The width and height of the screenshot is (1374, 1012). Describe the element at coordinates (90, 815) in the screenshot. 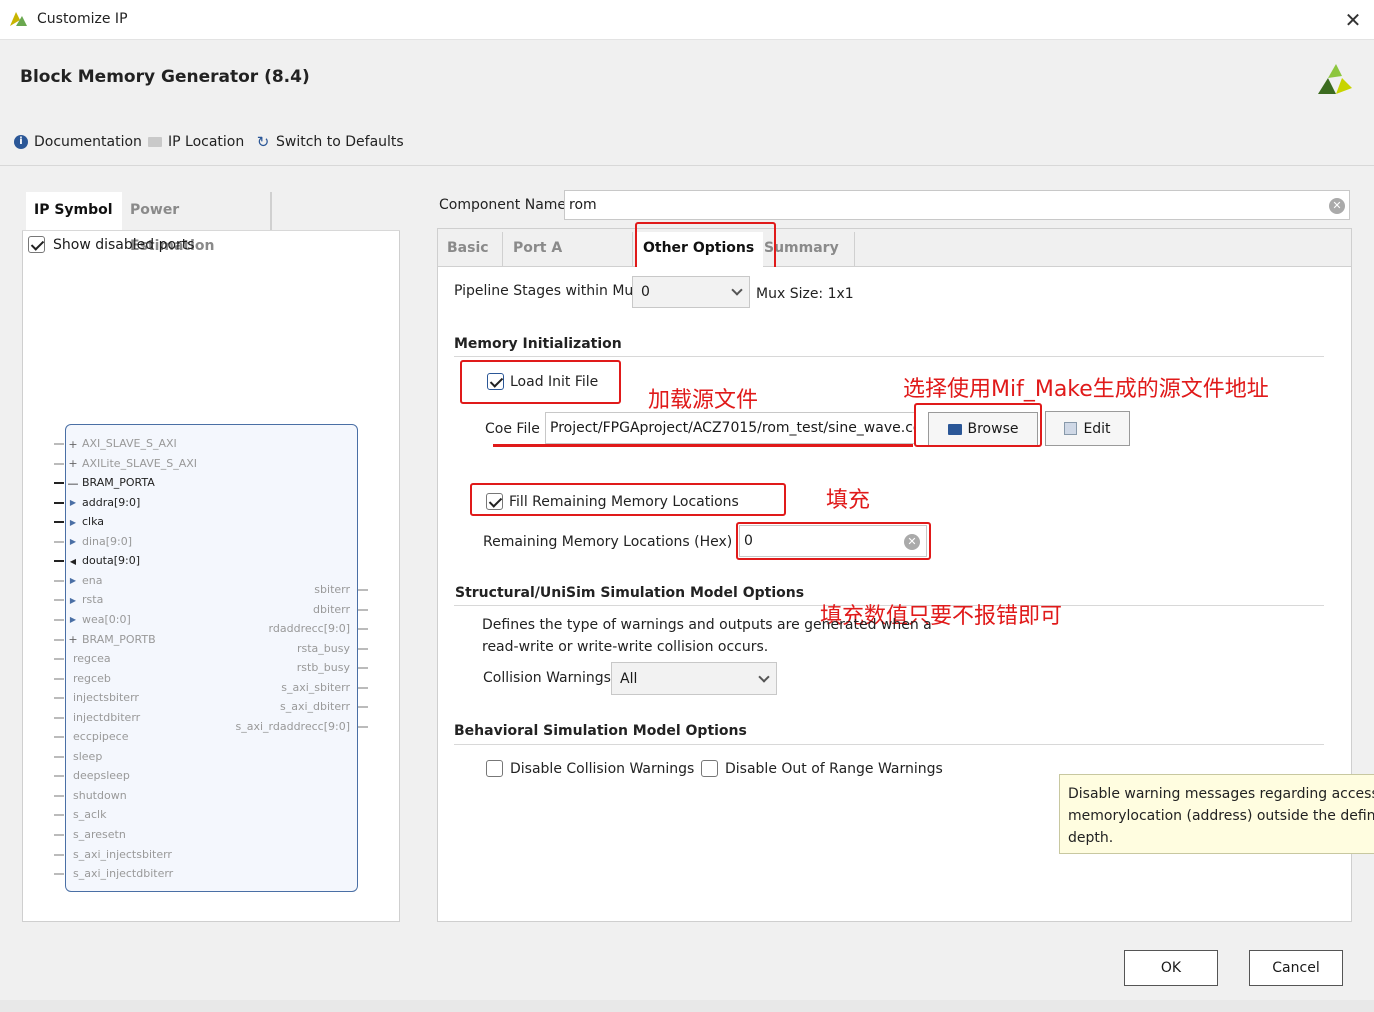

I see `symbol-port-label: s_aclk` at that location.